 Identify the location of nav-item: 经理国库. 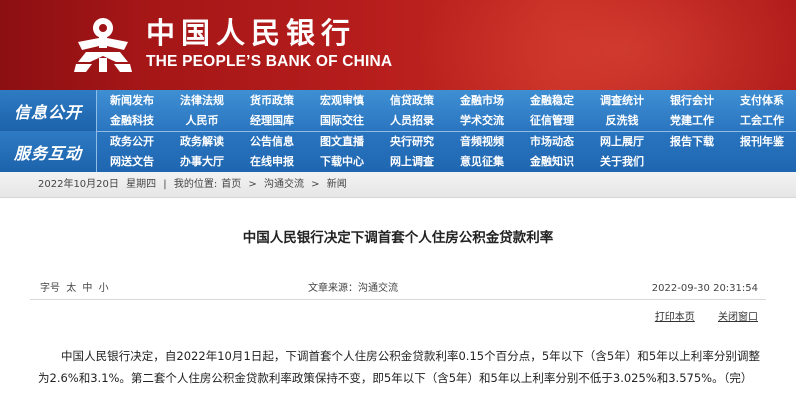
(272, 121).